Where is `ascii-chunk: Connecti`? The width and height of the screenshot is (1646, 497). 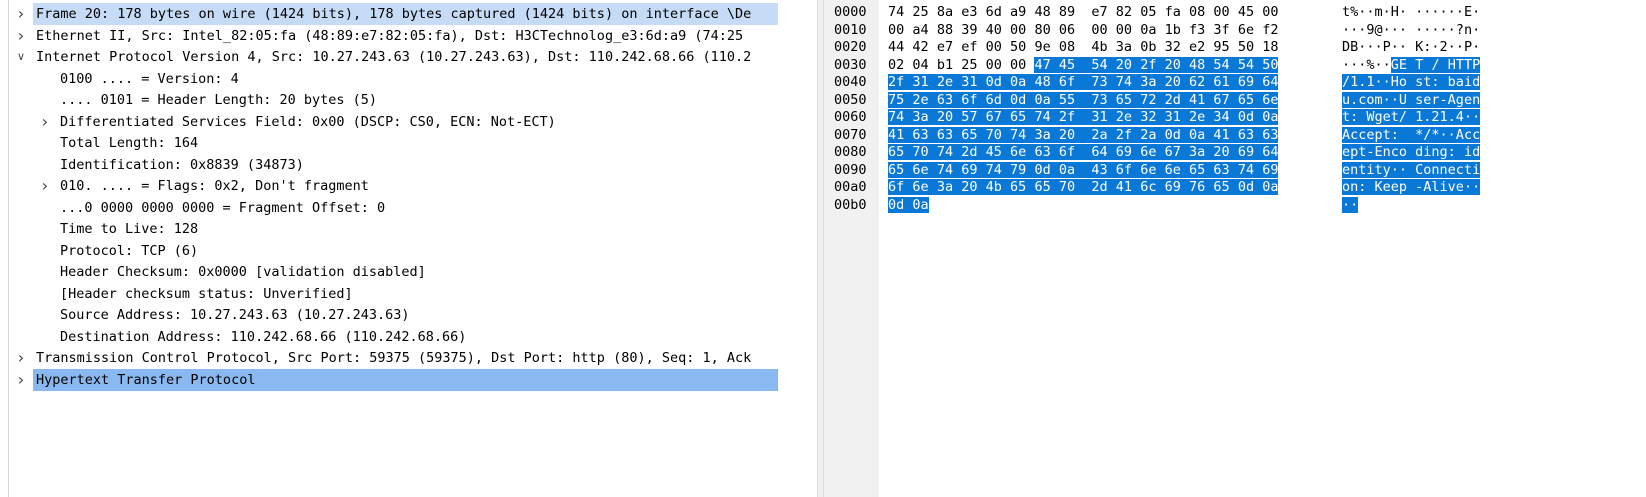 ascii-chunk: Connecti is located at coordinates (1448, 169).